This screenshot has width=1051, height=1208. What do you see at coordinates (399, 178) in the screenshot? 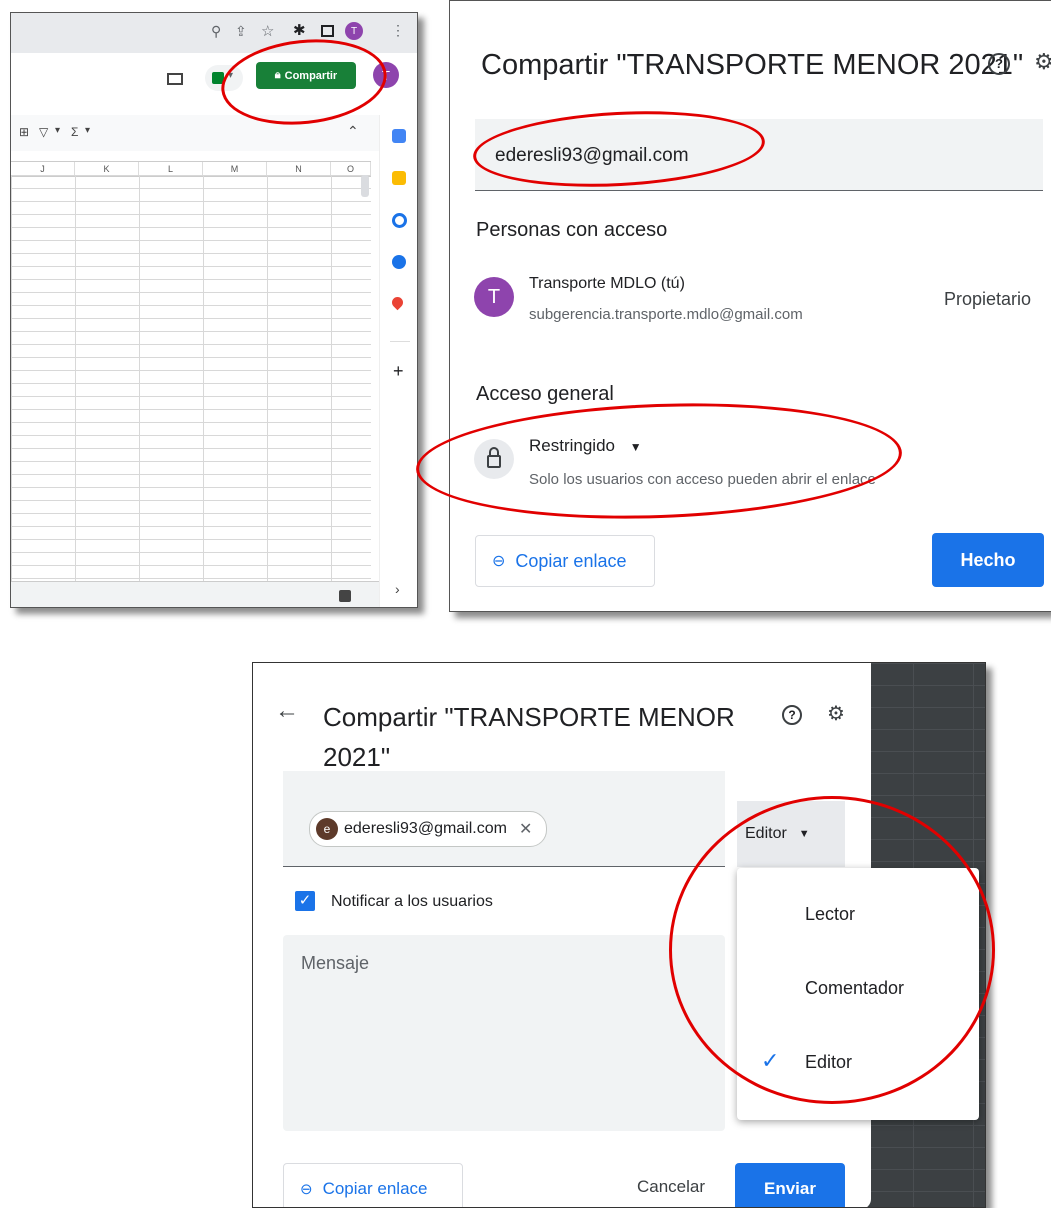
I see `keep-icon` at bounding box center [399, 178].